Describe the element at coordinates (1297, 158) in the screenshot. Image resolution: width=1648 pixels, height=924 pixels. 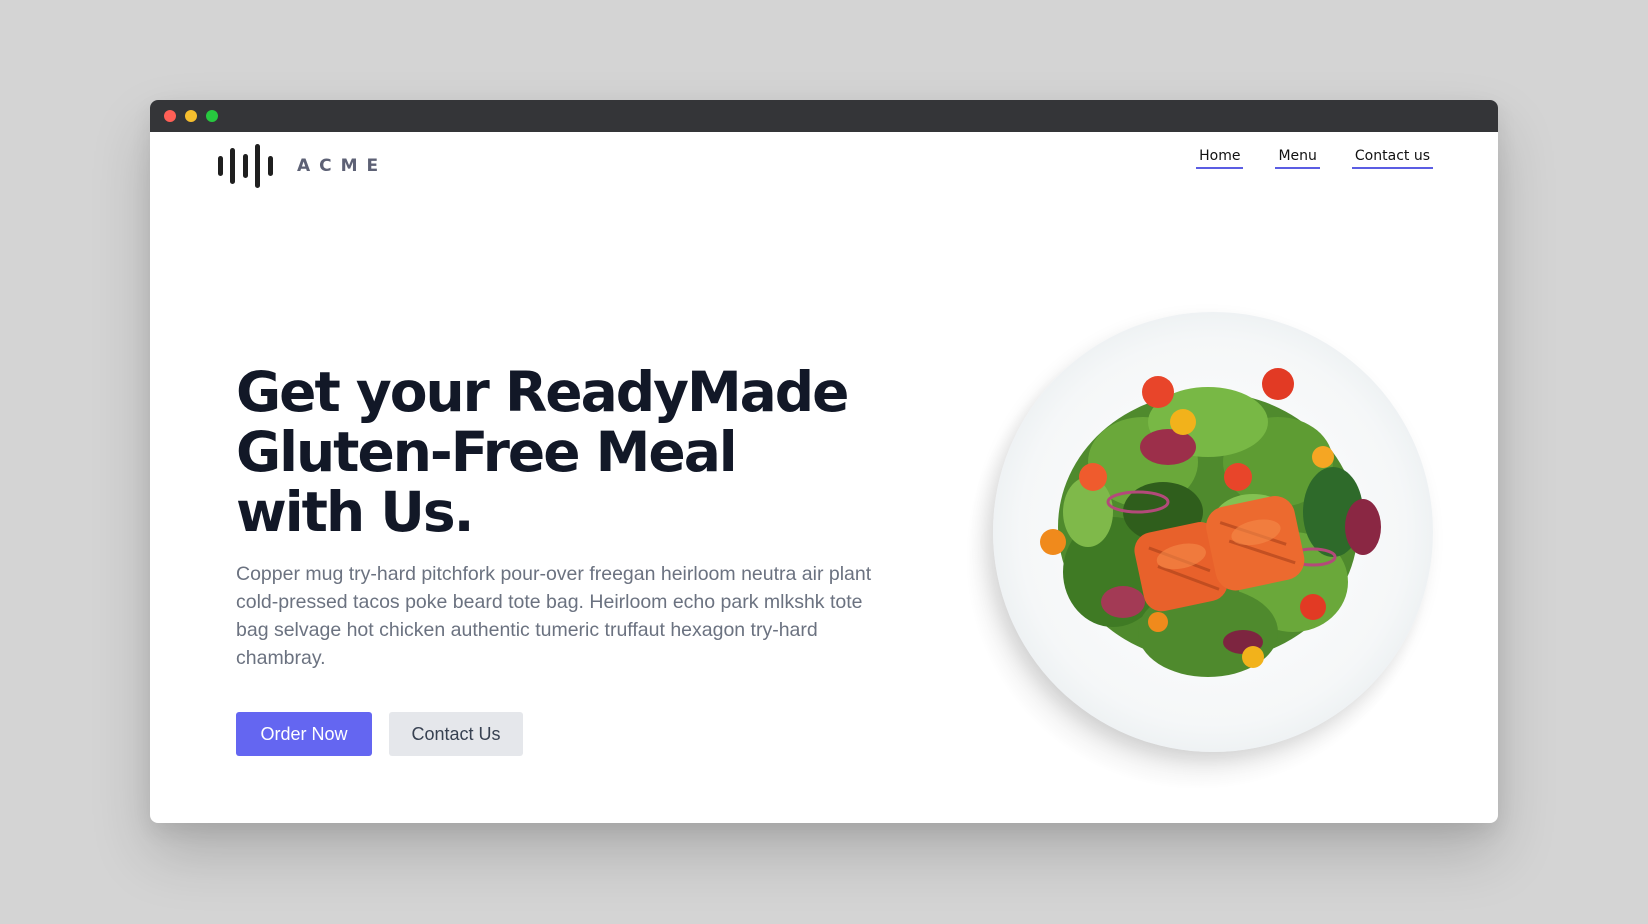
I see `nav-link-menu: Menu` at that location.